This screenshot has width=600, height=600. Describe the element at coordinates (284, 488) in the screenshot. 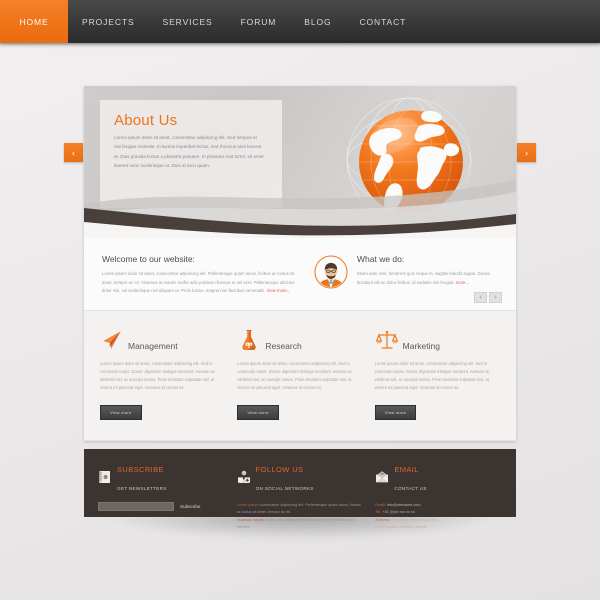

I see `footer-subtitle: ON SOCIAL NETWORKS` at that location.